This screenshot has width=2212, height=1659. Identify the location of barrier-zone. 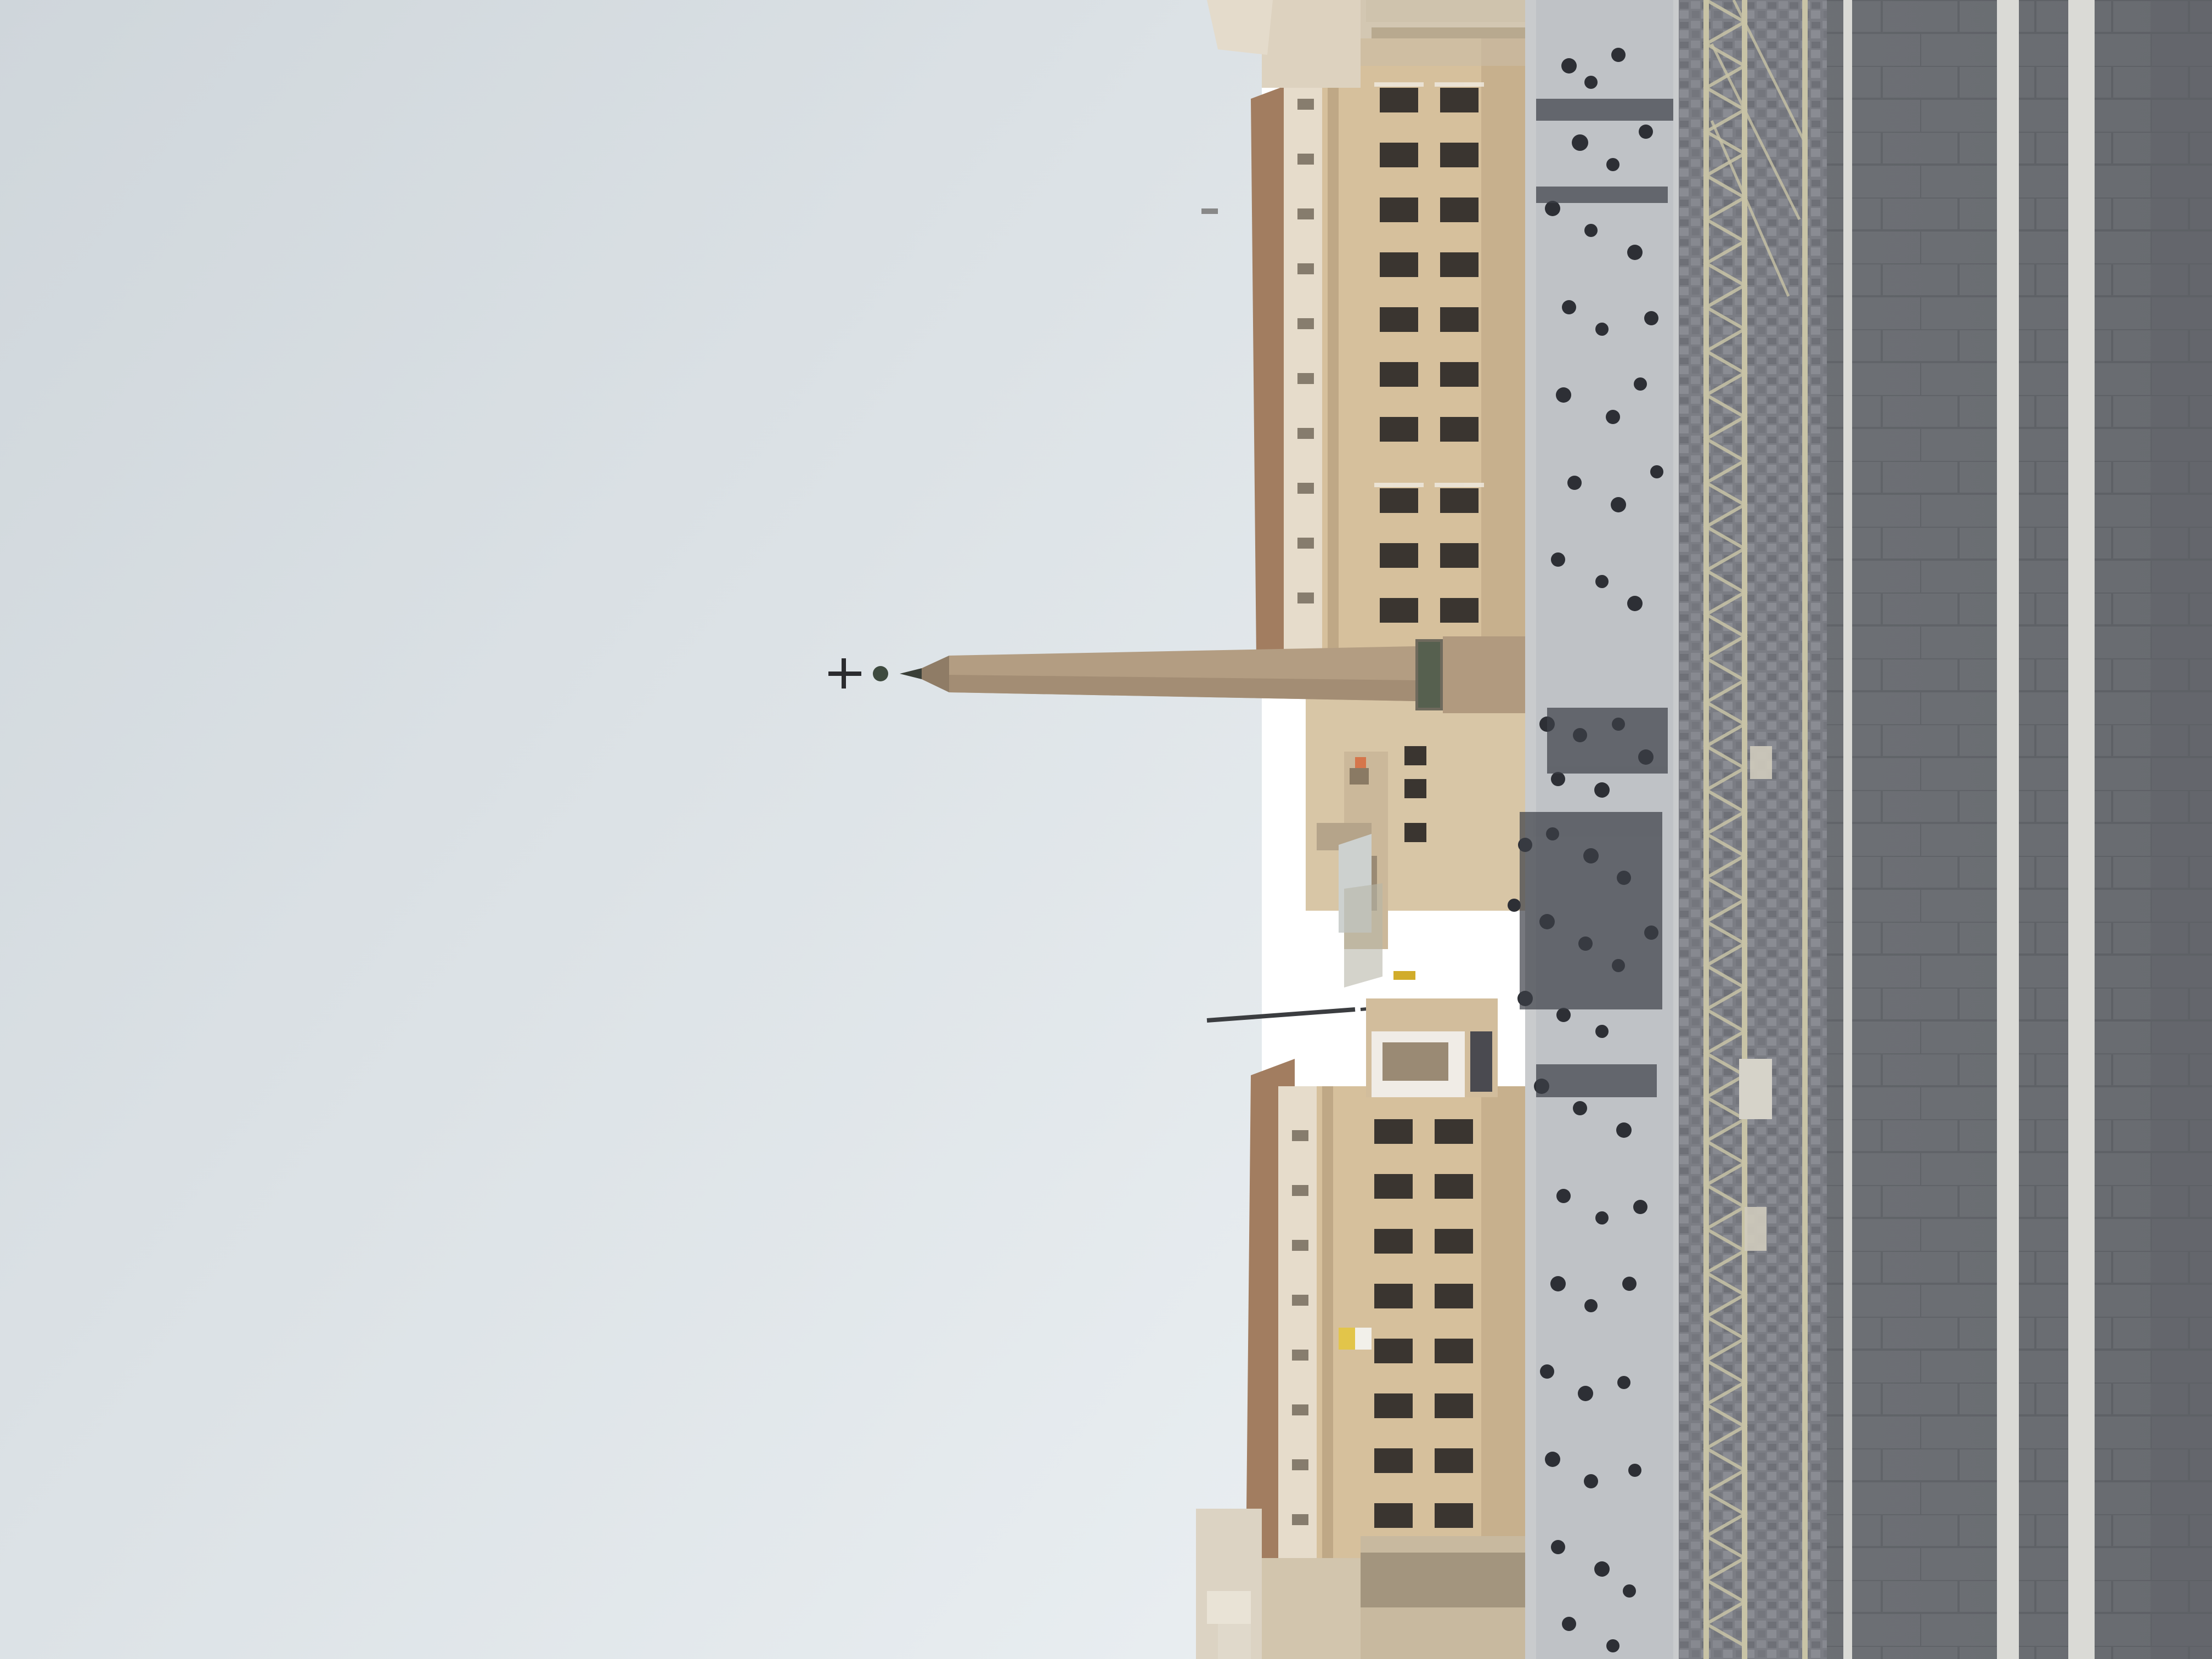
(1755, 830).